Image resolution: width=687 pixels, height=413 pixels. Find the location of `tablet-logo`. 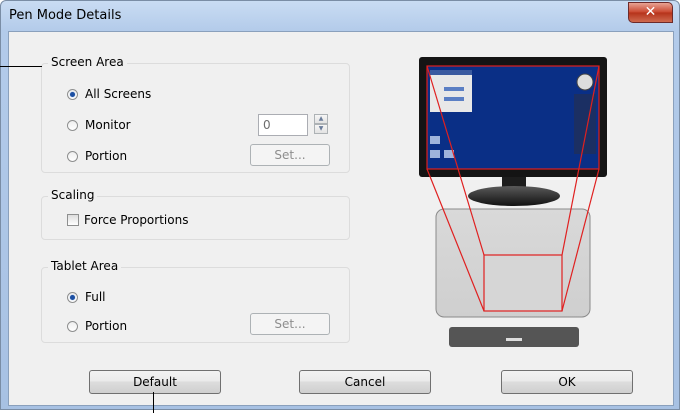

tablet-logo is located at coordinates (514, 339).